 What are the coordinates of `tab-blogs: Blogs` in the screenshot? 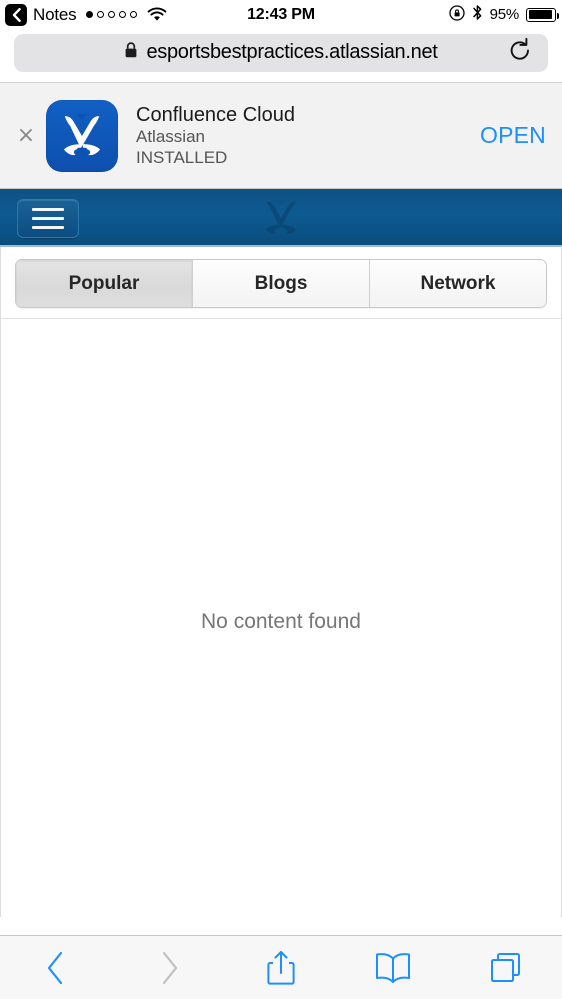 It's located at (281, 283).